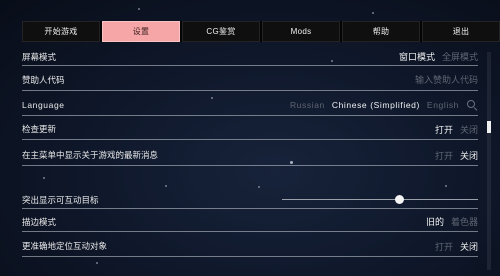 The width and height of the screenshot is (500, 276). Describe the element at coordinates (438, 56) in the screenshot. I see `screen-mode-options: 窗口模式 全屏模式` at that location.